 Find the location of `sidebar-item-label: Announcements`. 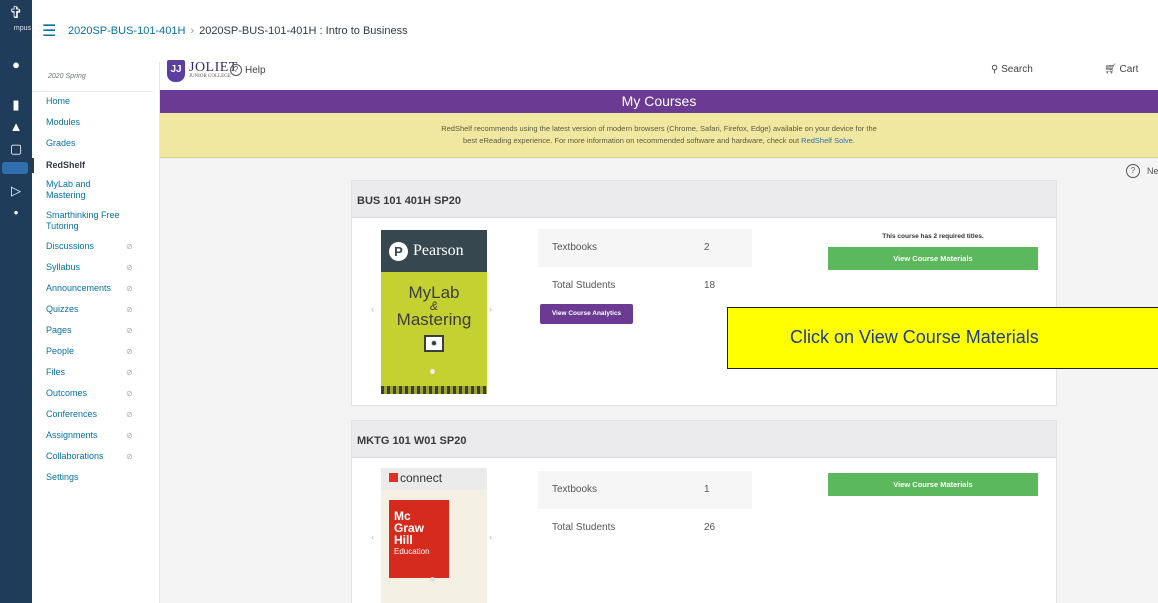

sidebar-item-label: Announcements is located at coordinates (79, 288).